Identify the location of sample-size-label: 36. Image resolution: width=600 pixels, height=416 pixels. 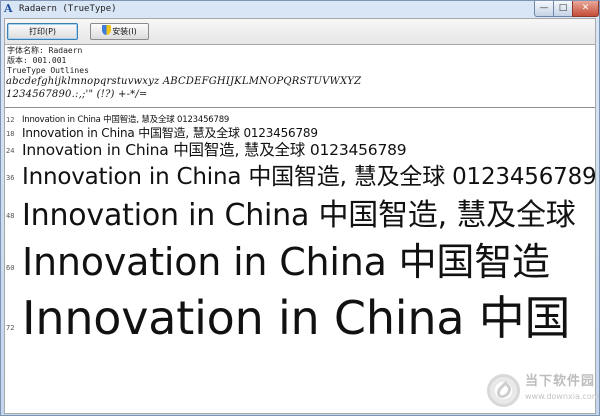
(10, 178).